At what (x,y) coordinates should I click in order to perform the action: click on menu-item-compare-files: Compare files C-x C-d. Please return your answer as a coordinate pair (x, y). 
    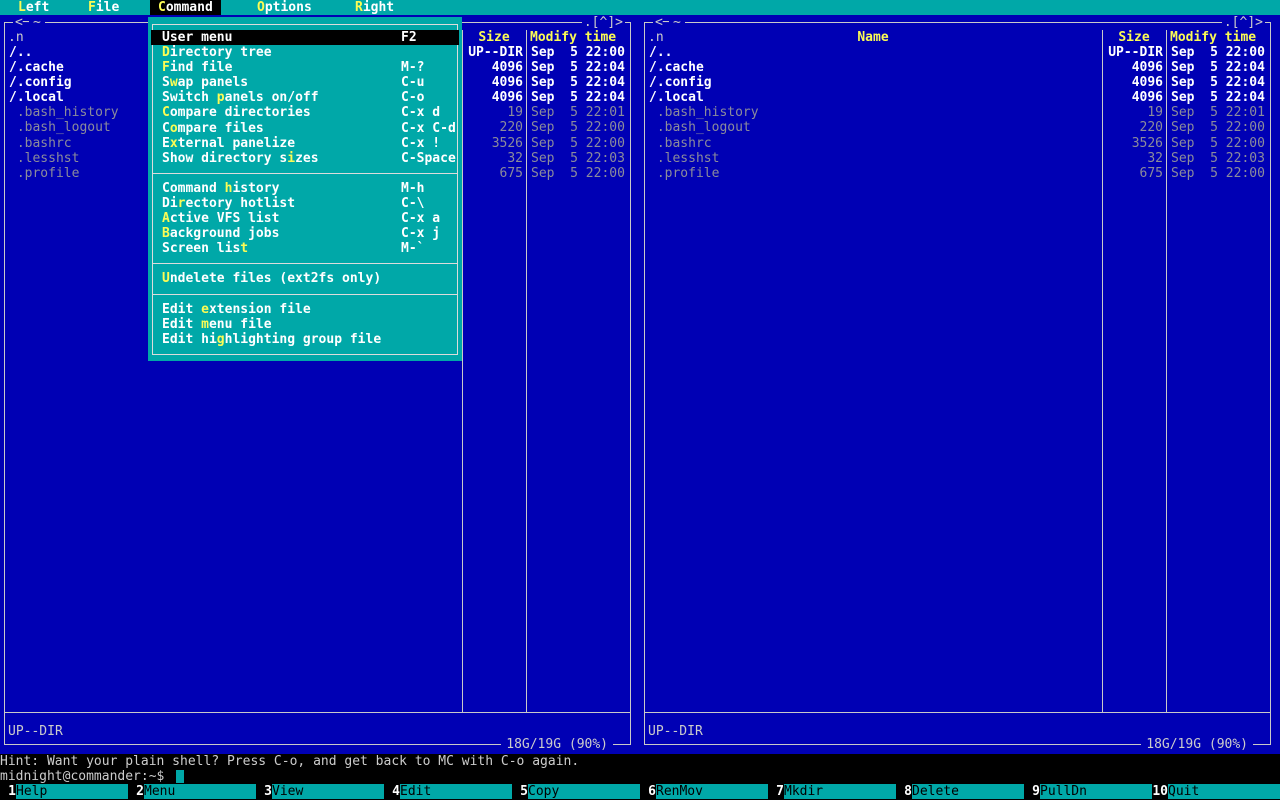
    Looking at the image, I should click on (305, 128).